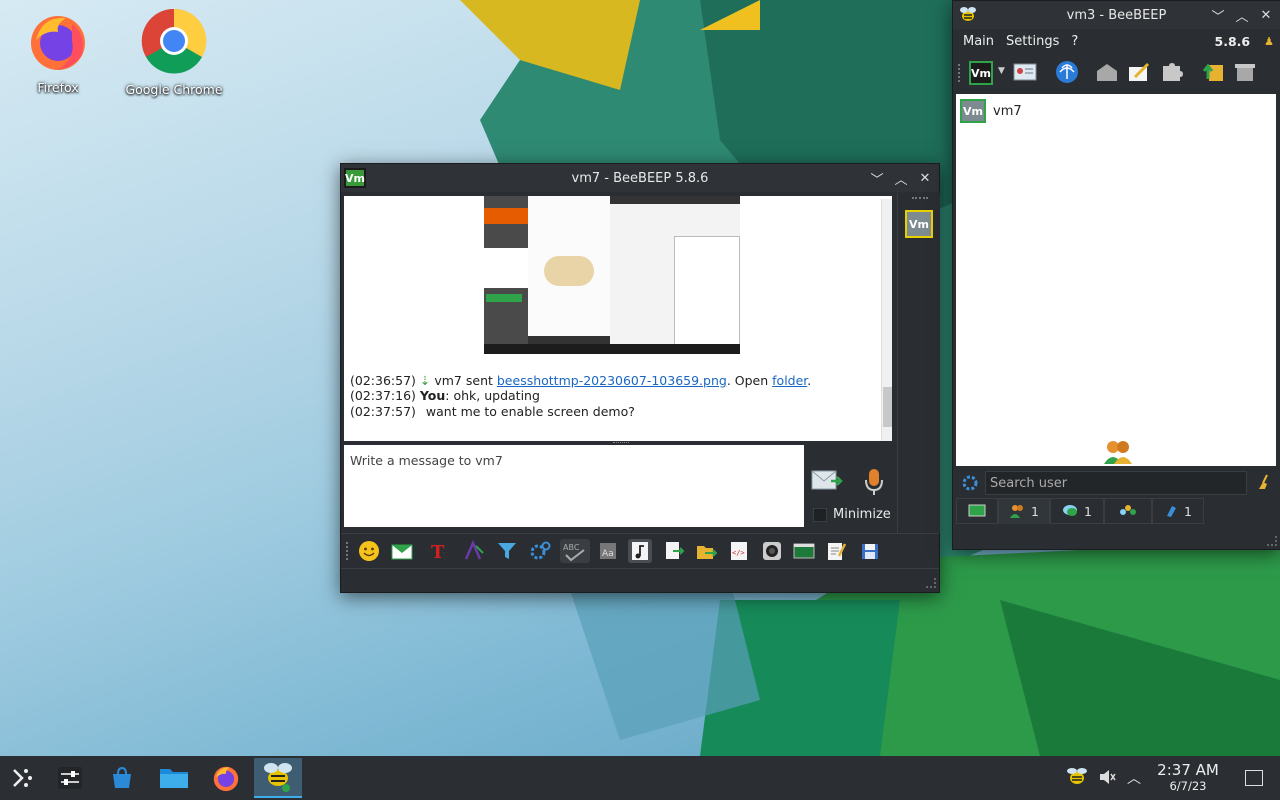 This screenshot has height=800, width=1280. Describe the element at coordinates (789, 380) in the screenshot. I see `open-folder-link: folder` at that location.